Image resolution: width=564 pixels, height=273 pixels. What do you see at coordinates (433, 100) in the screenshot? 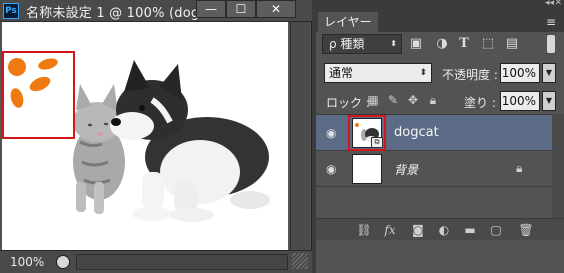
I see `lock-all-icon: 🔒︎` at bounding box center [433, 100].